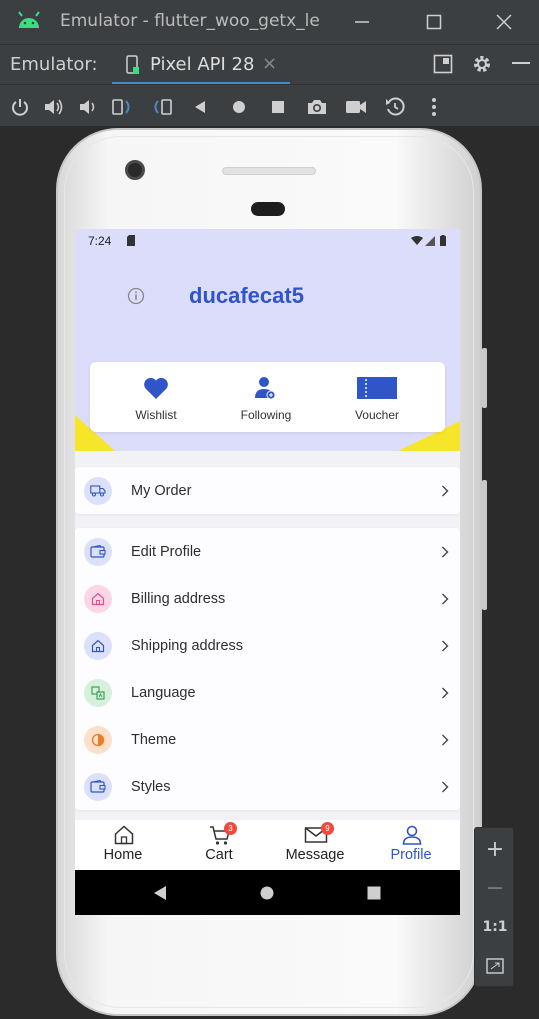 This screenshot has width=539, height=1019. I want to click on nav-message-label: Message, so click(315, 855).